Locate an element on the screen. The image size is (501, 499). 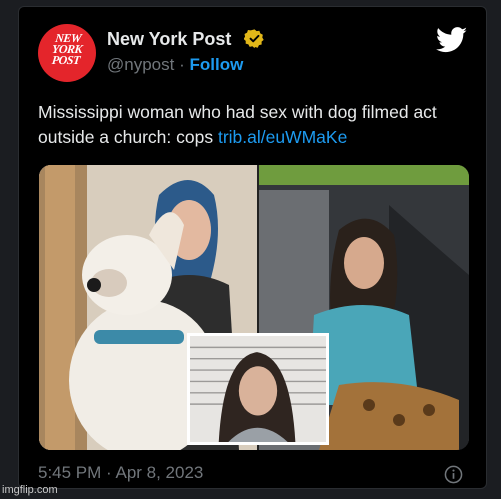
mugshot-photo is located at coordinates (258, 389).